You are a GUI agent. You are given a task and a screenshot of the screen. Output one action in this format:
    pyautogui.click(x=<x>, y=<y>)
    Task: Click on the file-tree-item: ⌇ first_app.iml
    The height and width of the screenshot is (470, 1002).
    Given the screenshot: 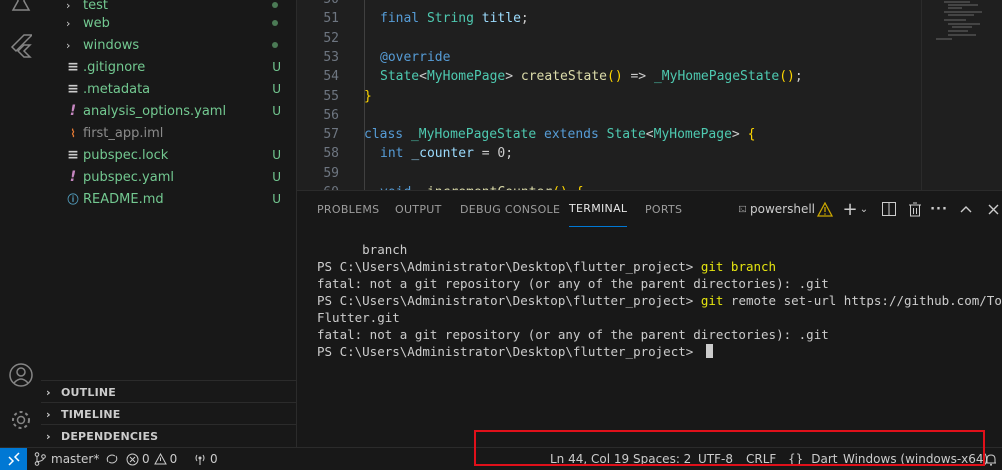 What is the action you would take?
    pyautogui.click(x=168, y=133)
    